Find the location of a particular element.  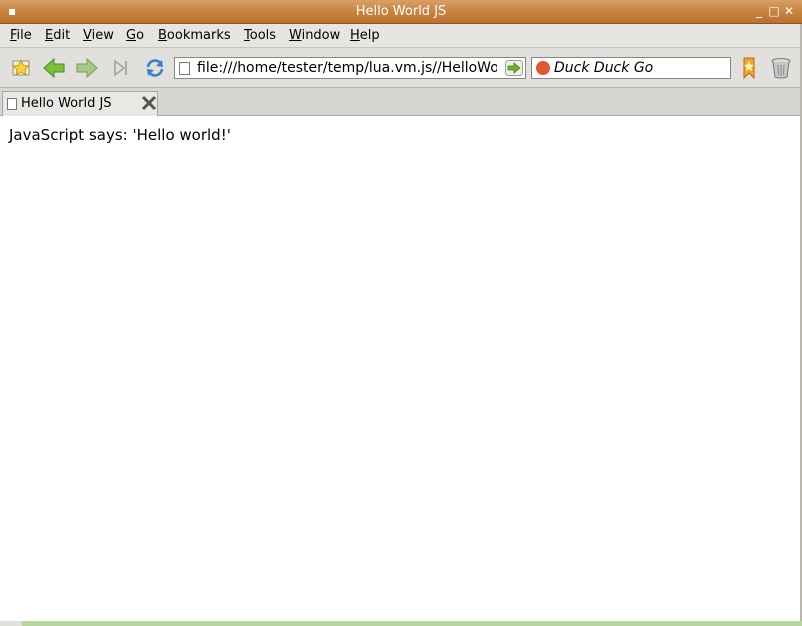

status-bar-left is located at coordinates (11, 623).